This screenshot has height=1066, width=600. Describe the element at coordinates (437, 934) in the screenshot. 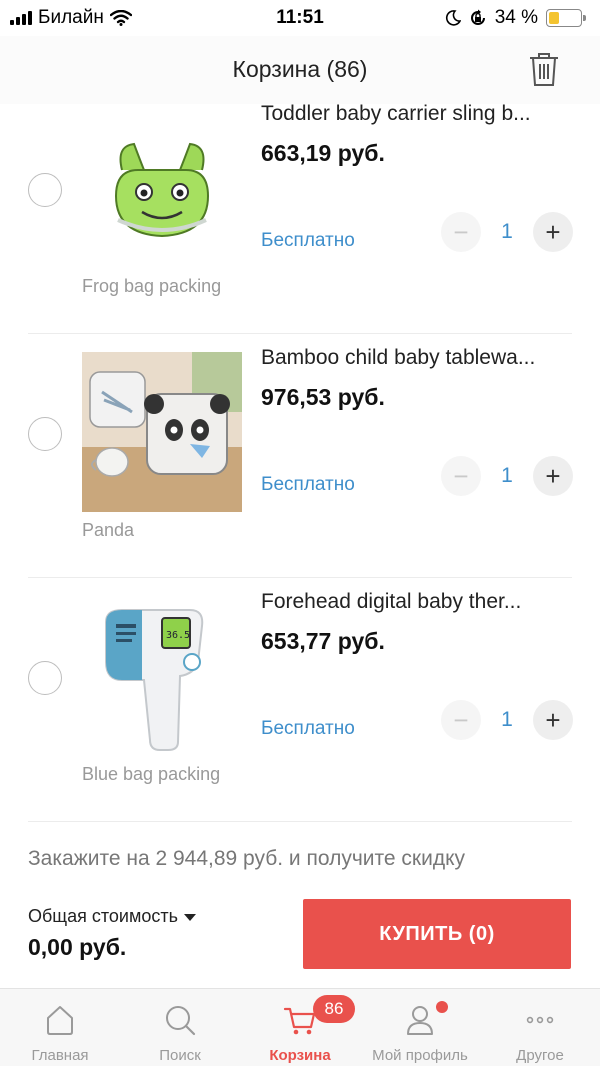

I see `buy-button: КУПИТЬ (0)` at that location.